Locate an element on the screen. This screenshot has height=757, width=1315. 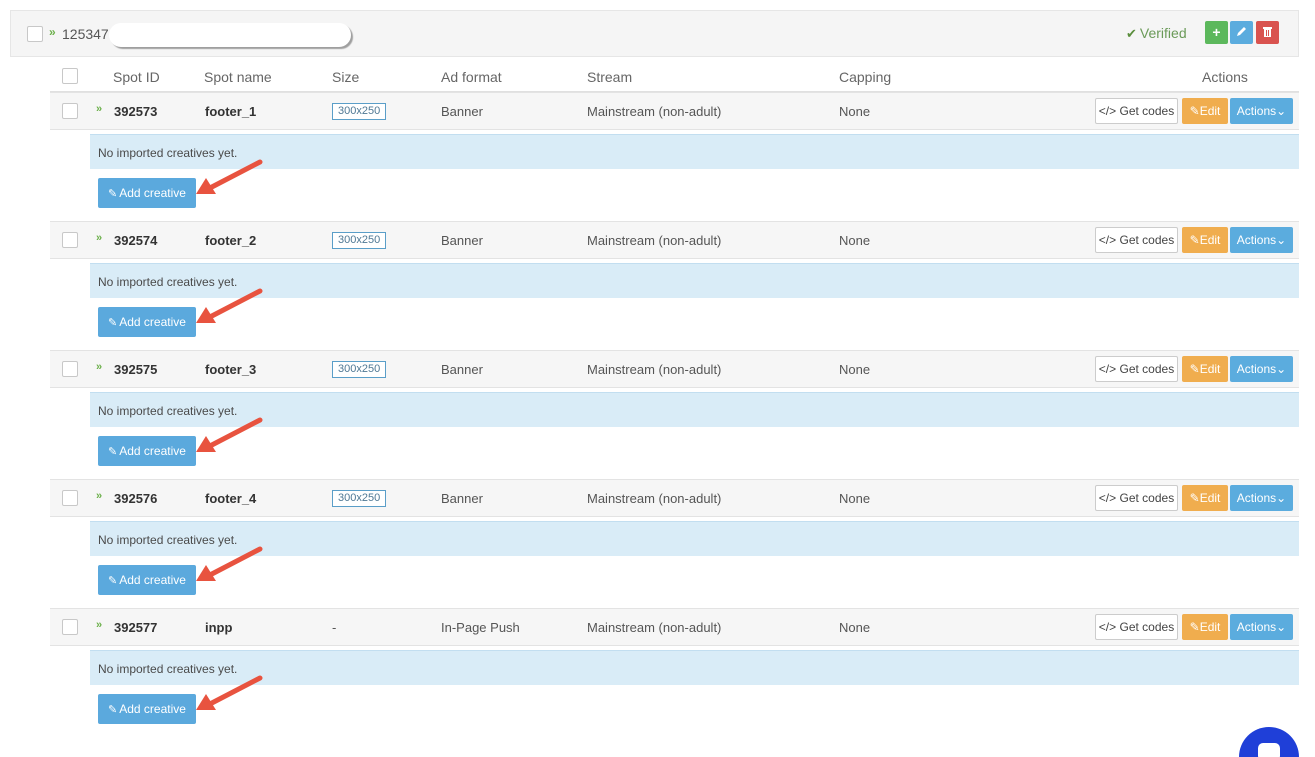
add-spot-button: + is located at coordinates (1216, 32).